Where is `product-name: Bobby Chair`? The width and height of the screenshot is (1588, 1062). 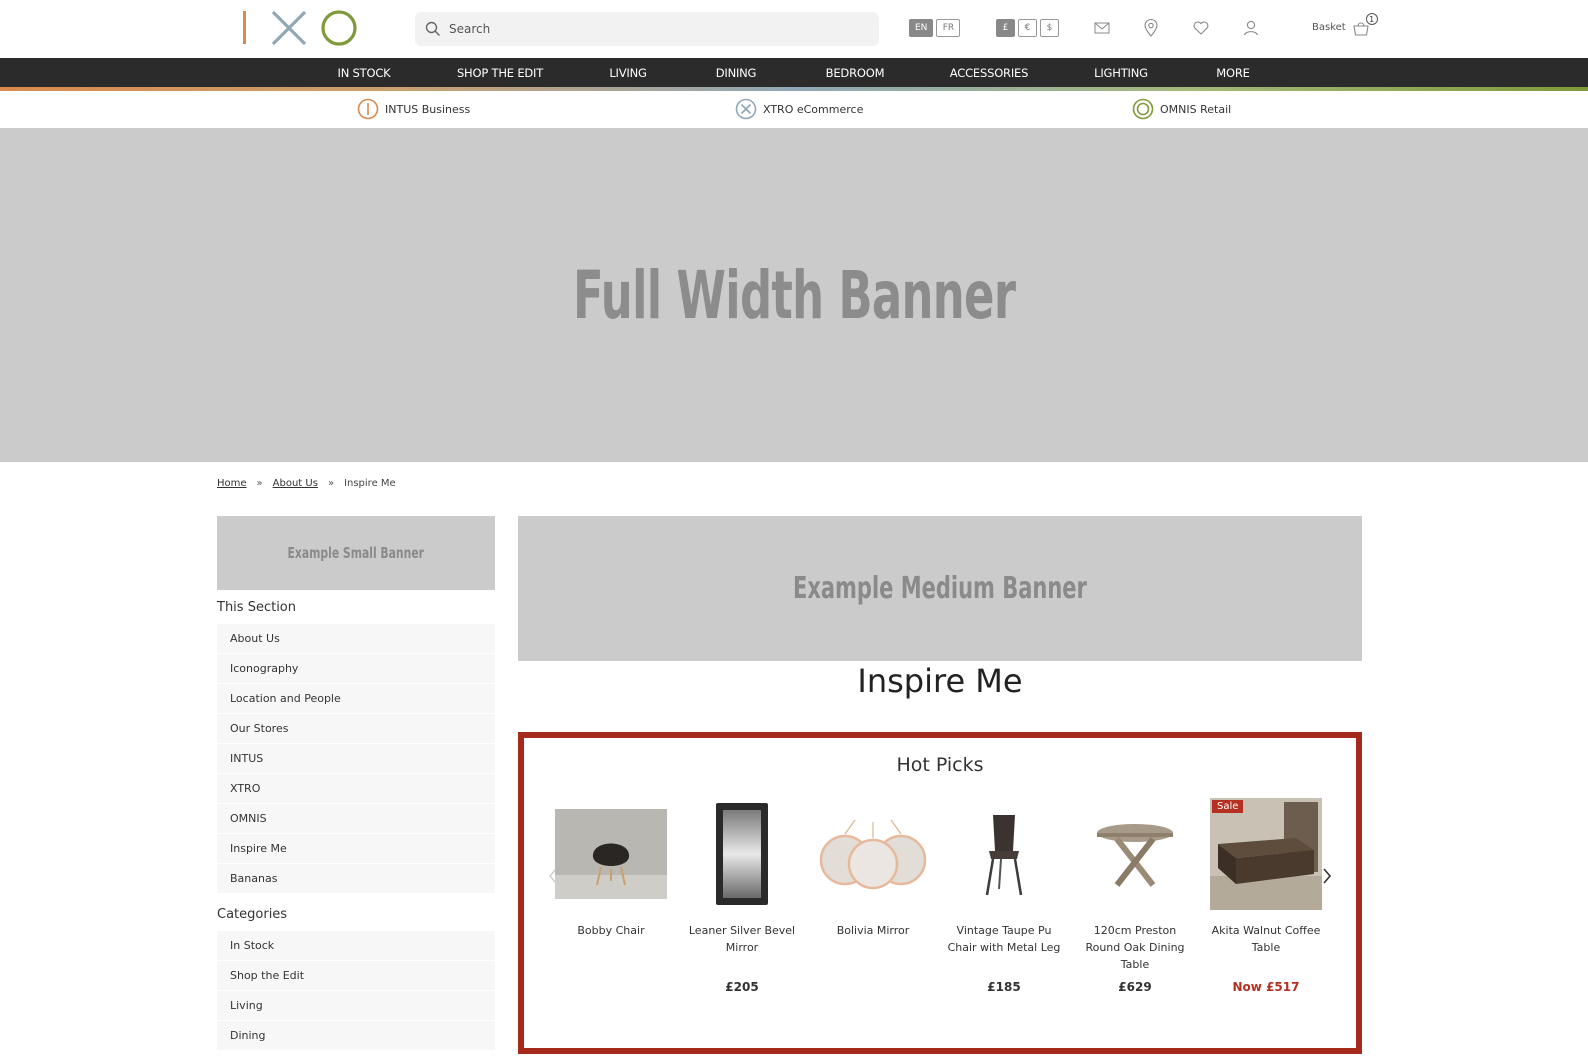 product-name: Bobby Chair is located at coordinates (611, 948).